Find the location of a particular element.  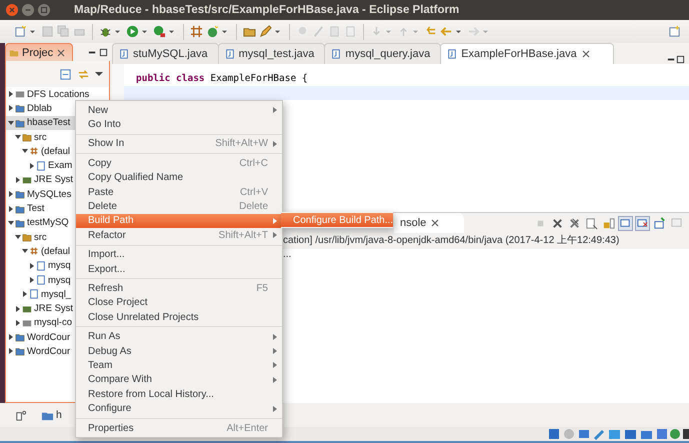

menu-item: Team is located at coordinates (179, 365).